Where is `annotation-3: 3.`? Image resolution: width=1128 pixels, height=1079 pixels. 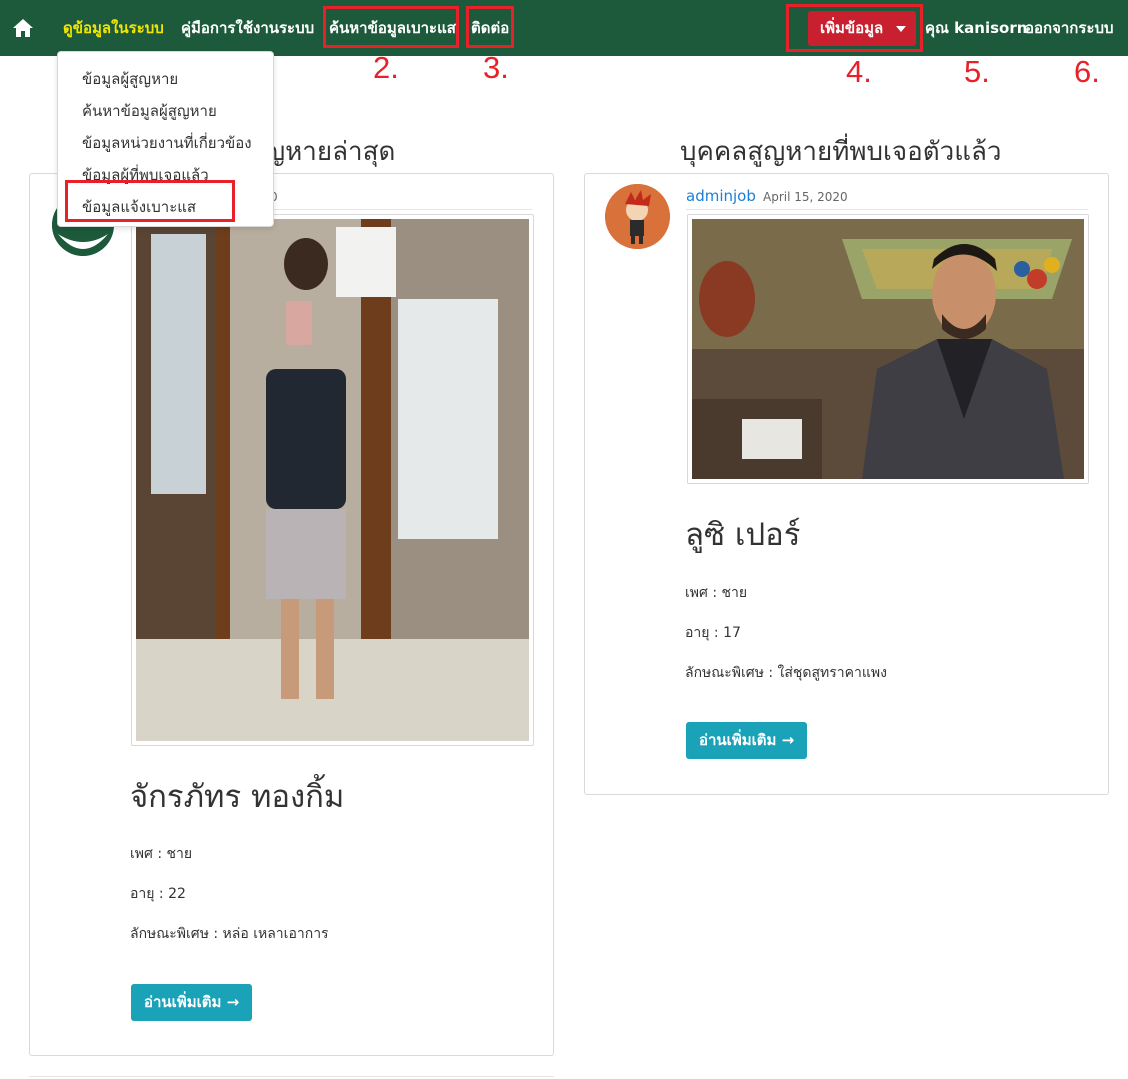
annotation-3: 3. is located at coordinates (496, 67).